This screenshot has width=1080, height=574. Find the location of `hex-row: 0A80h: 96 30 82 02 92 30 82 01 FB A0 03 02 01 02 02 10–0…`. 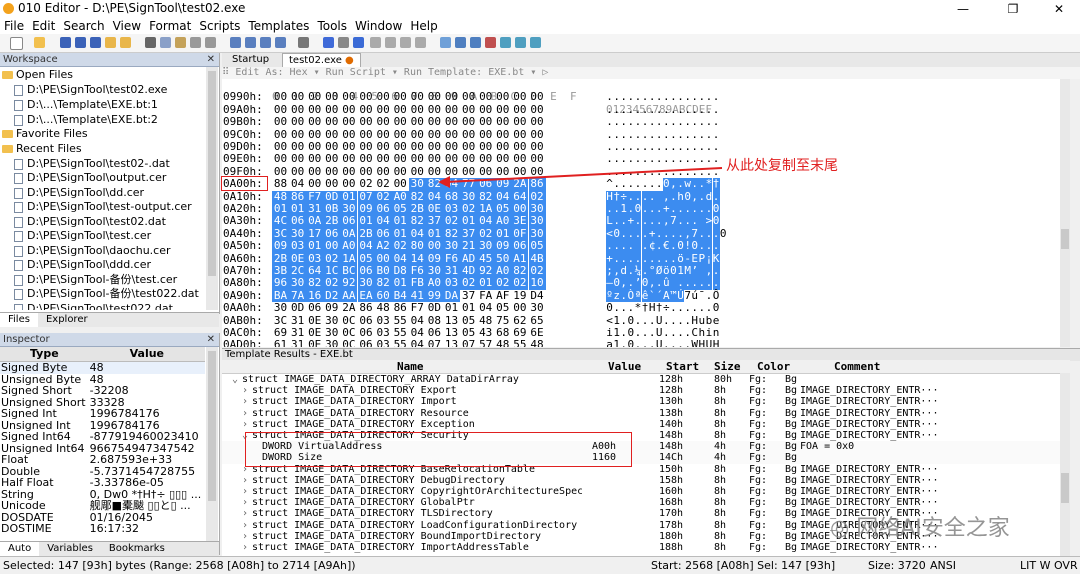

hex-row: 0A80h: 96 30 82 02 92 30 82 01 FB A0 03 02 01 02 02 10–0… is located at coordinates (640, 283).